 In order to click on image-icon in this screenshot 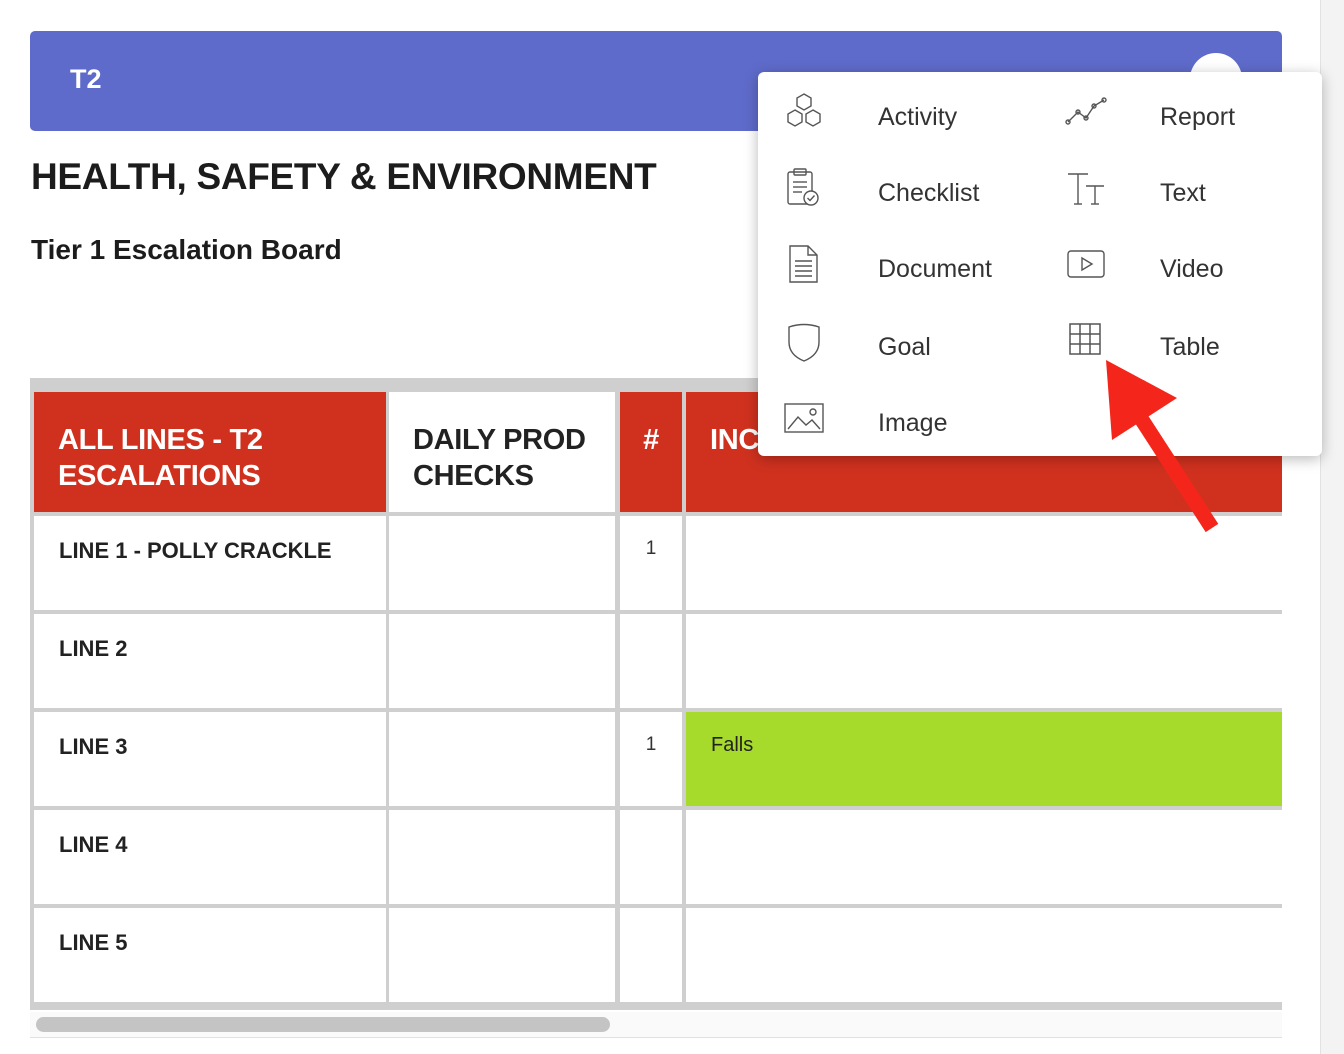, I will do `click(804, 418)`.